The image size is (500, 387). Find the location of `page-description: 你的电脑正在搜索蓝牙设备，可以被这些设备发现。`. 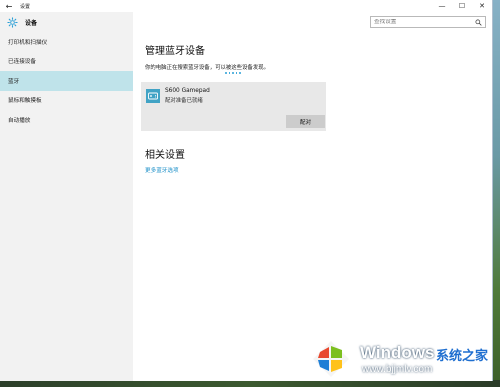

page-description: 你的电脑正在搜索蓝牙设备，可以被这些设备发现。 is located at coordinates (207, 68).